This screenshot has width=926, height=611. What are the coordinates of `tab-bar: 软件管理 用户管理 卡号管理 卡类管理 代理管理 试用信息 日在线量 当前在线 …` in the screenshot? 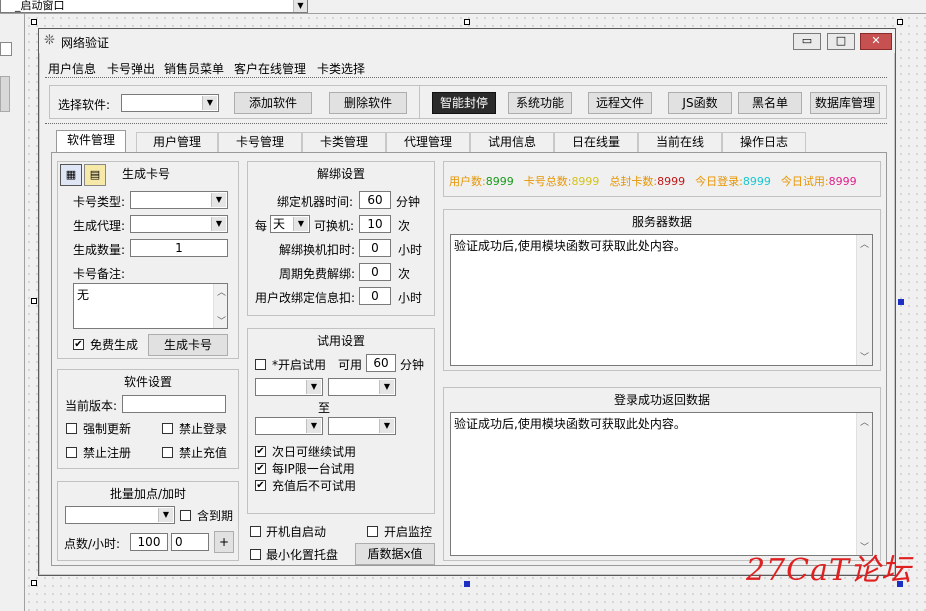 It's located at (472, 142).